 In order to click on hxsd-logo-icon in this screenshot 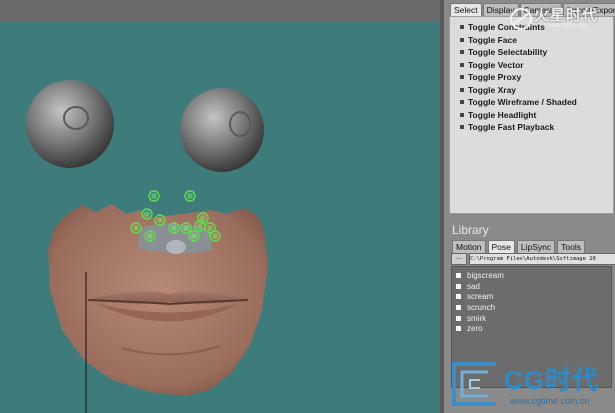, I will do `click(521, 19)`.